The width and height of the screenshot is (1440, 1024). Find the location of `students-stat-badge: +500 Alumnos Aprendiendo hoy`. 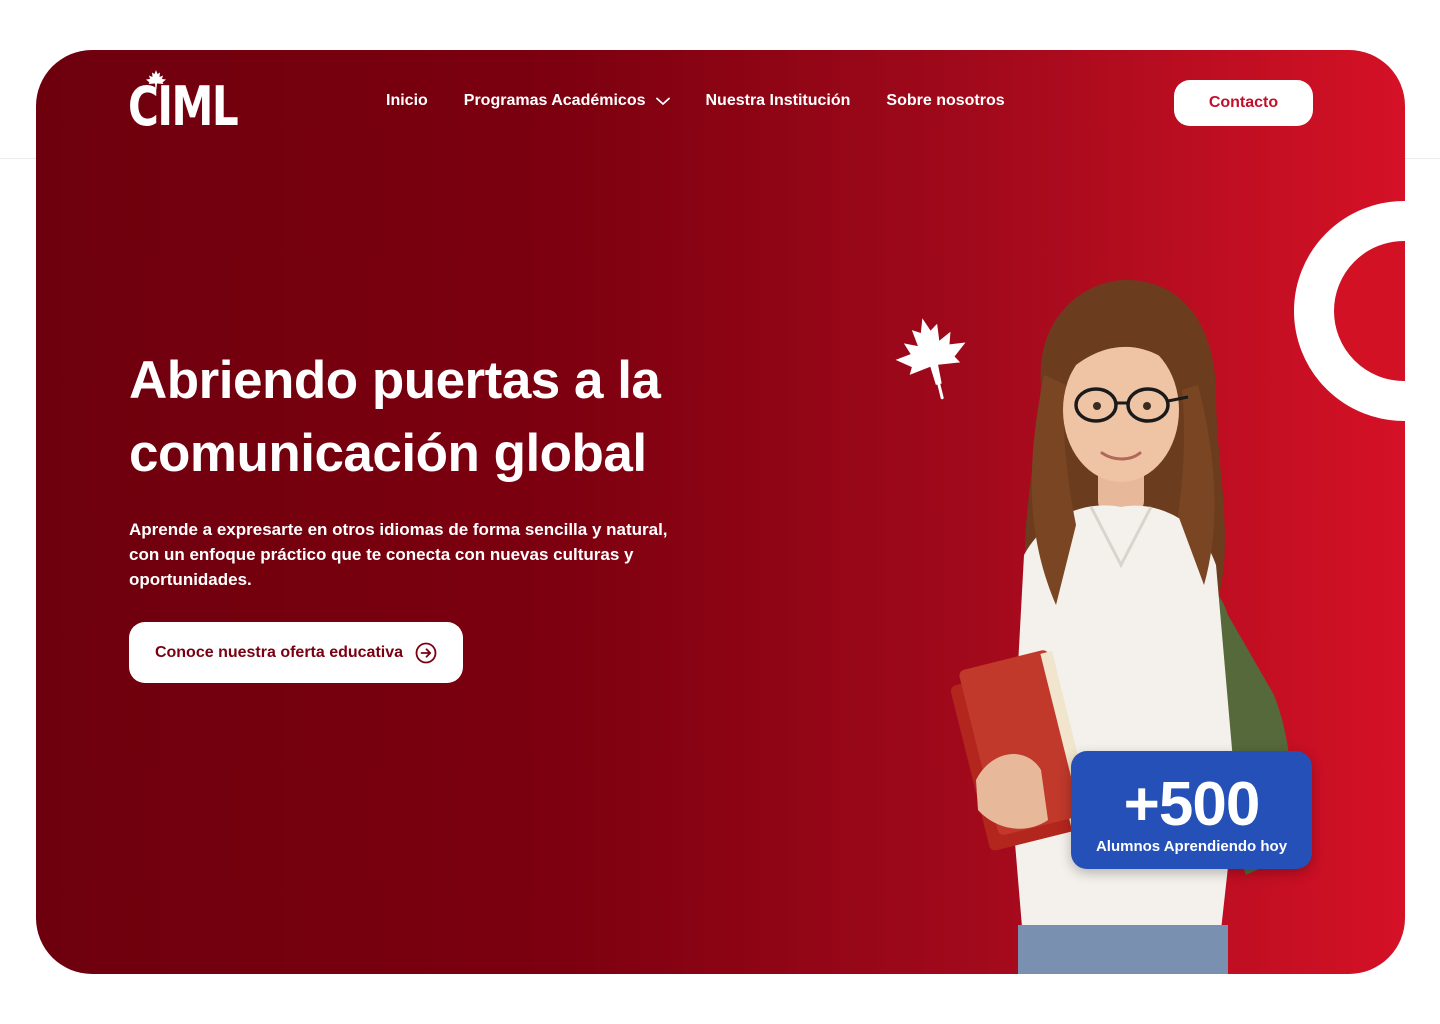

students-stat-badge: +500 Alumnos Aprendiendo hoy is located at coordinates (1191, 810).